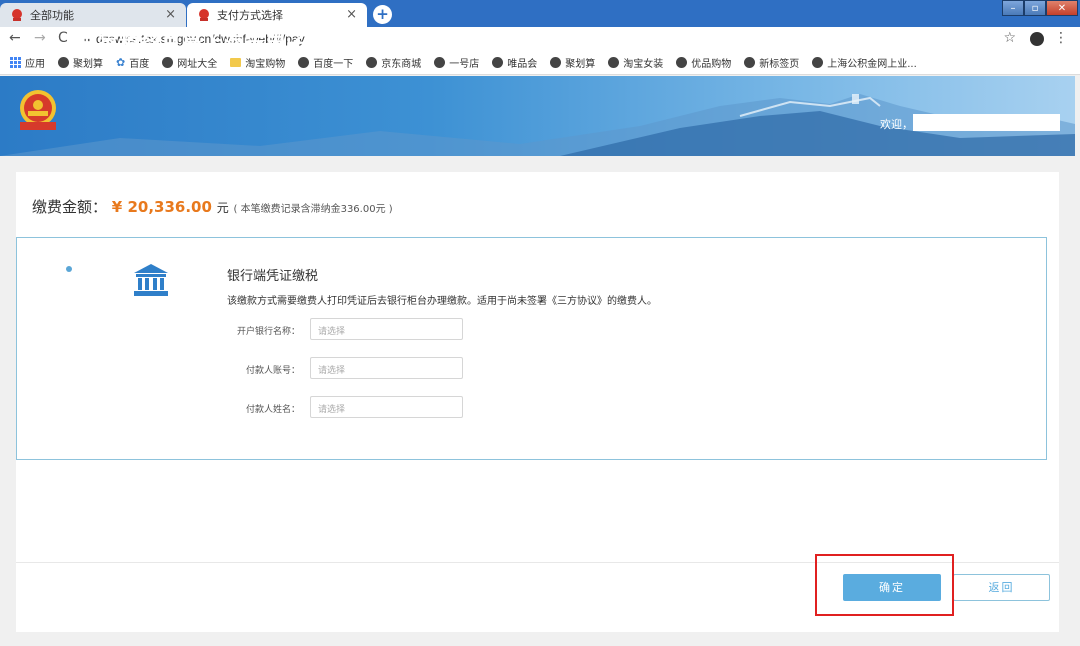 Image resolution: width=1080 pixels, height=646 pixels. I want to click on bank-icon, so click(151, 280).